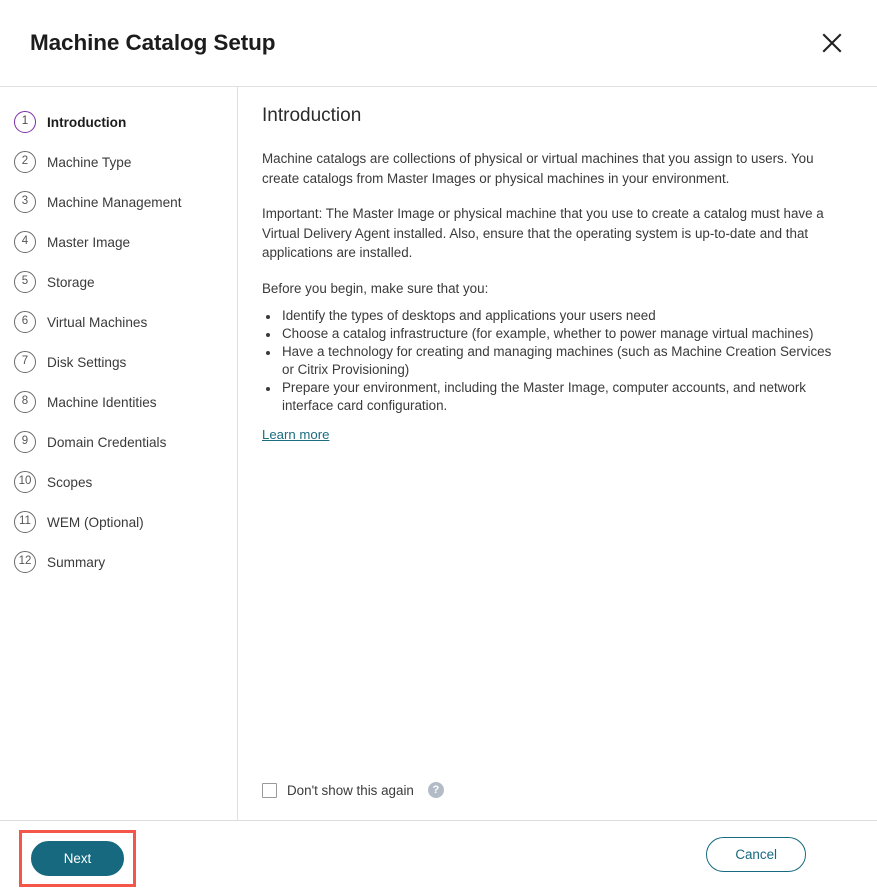 This screenshot has height=889, width=877. What do you see at coordinates (350, 790) in the screenshot?
I see `dont-show-again-label: Don't show this again` at bounding box center [350, 790].